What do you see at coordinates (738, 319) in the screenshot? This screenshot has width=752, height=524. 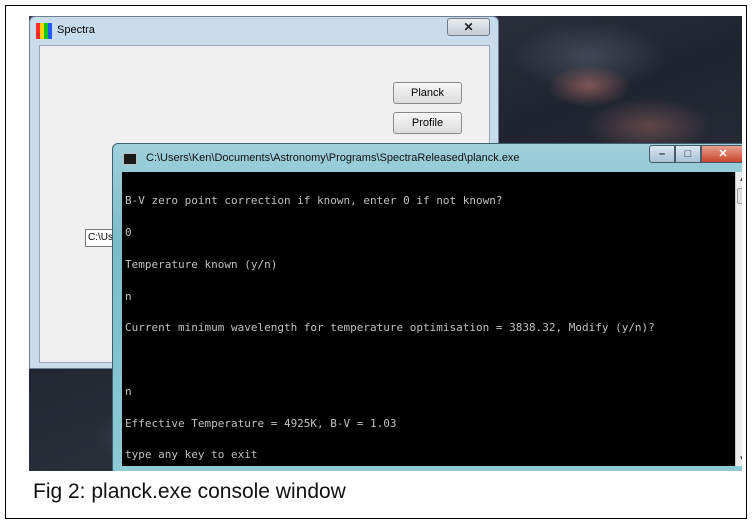 I see `console-scrollbar: ▲ ▼` at bounding box center [738, 319].